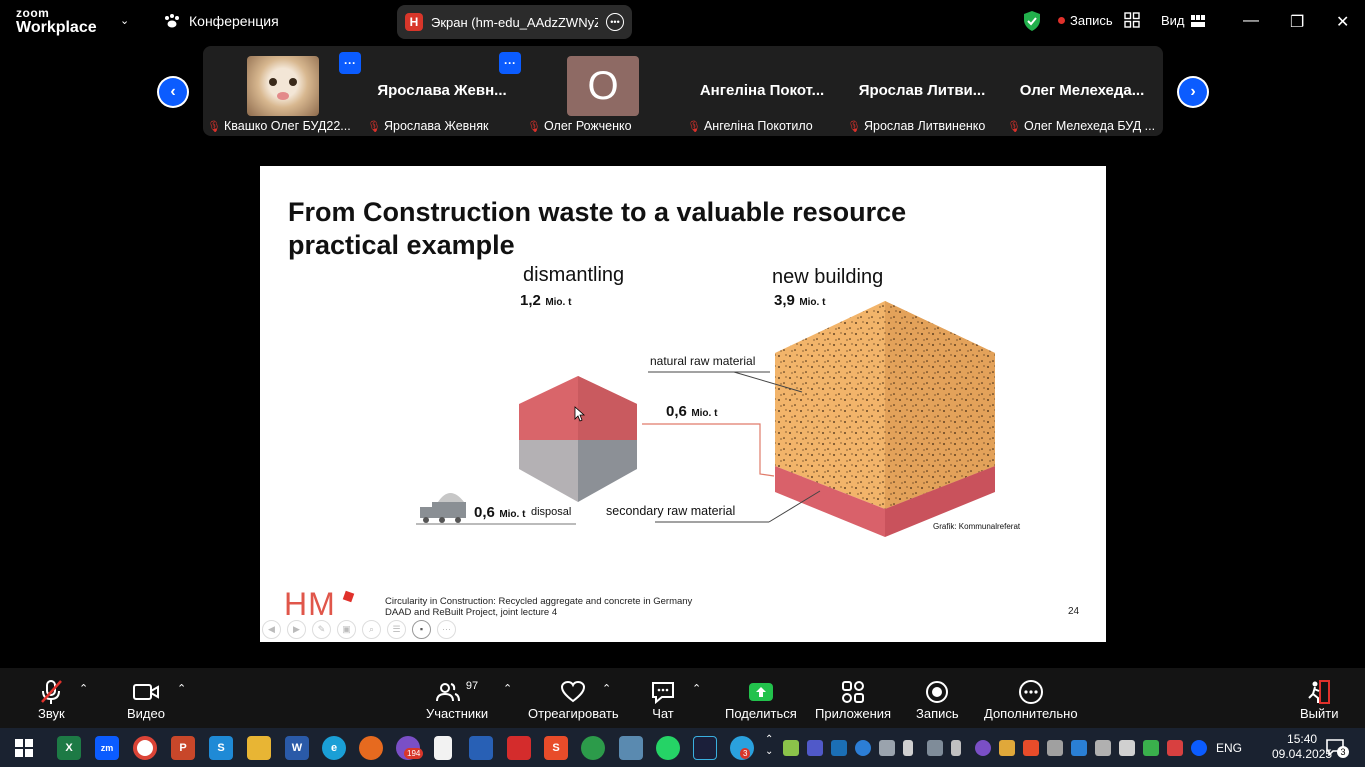 Image resolution: width=1365 pixels, height=767 pixels. What do you see at coordinates (507, 688) in the screenshot?
I see `participants-options-caret: ⌃` at bounding box center [507, 688].